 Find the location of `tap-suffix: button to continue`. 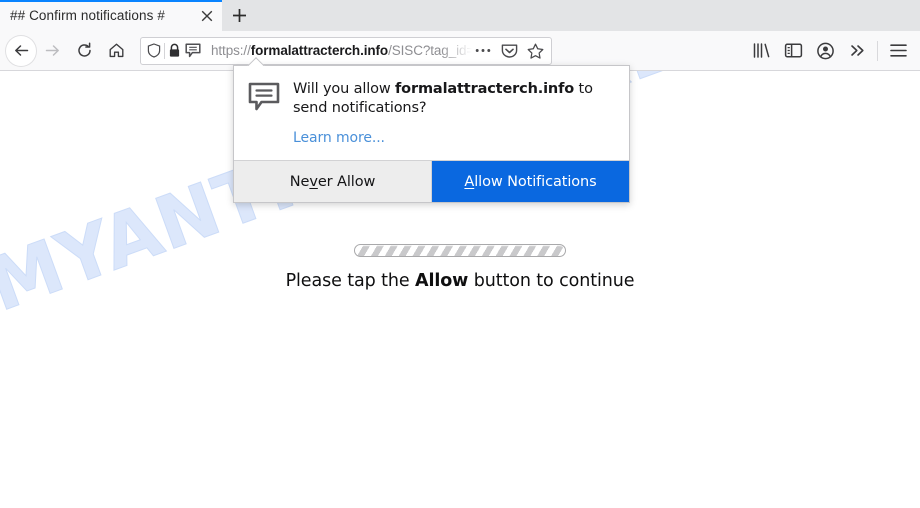

tap-suffix: button to continue is located at coordinates (551, 281).